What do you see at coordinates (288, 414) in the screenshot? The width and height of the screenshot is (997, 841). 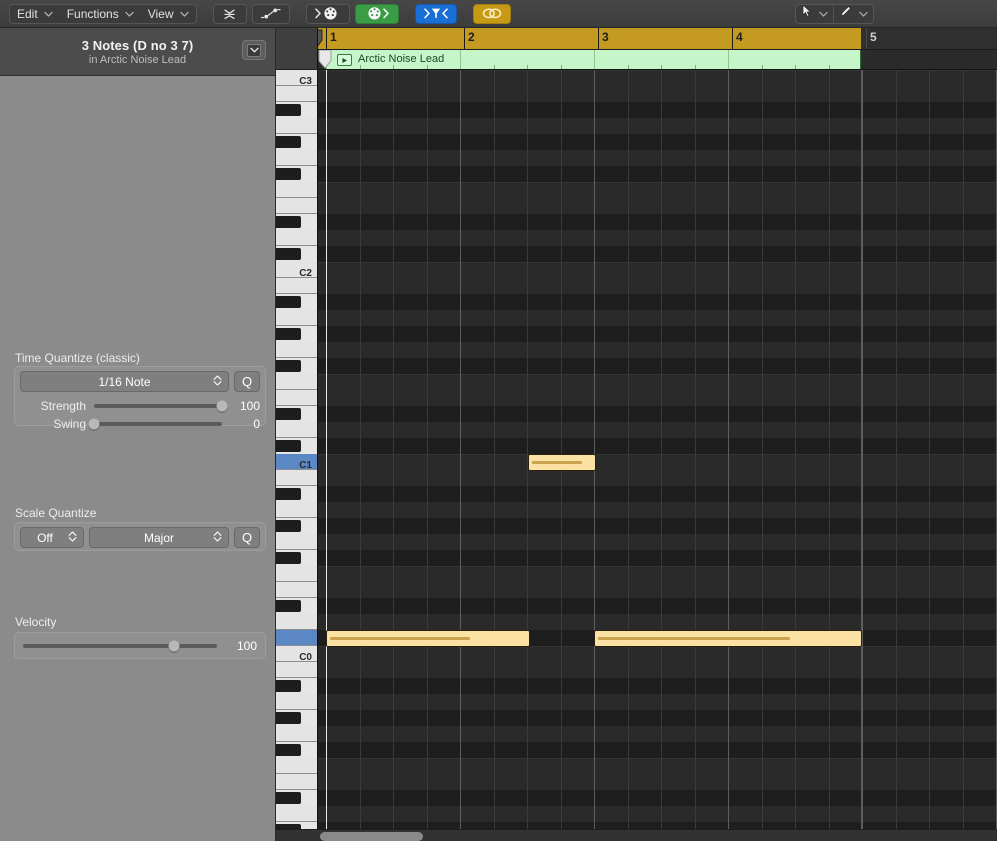 I see `piano-key-Dsharp2` at bounding box center [288, 414].